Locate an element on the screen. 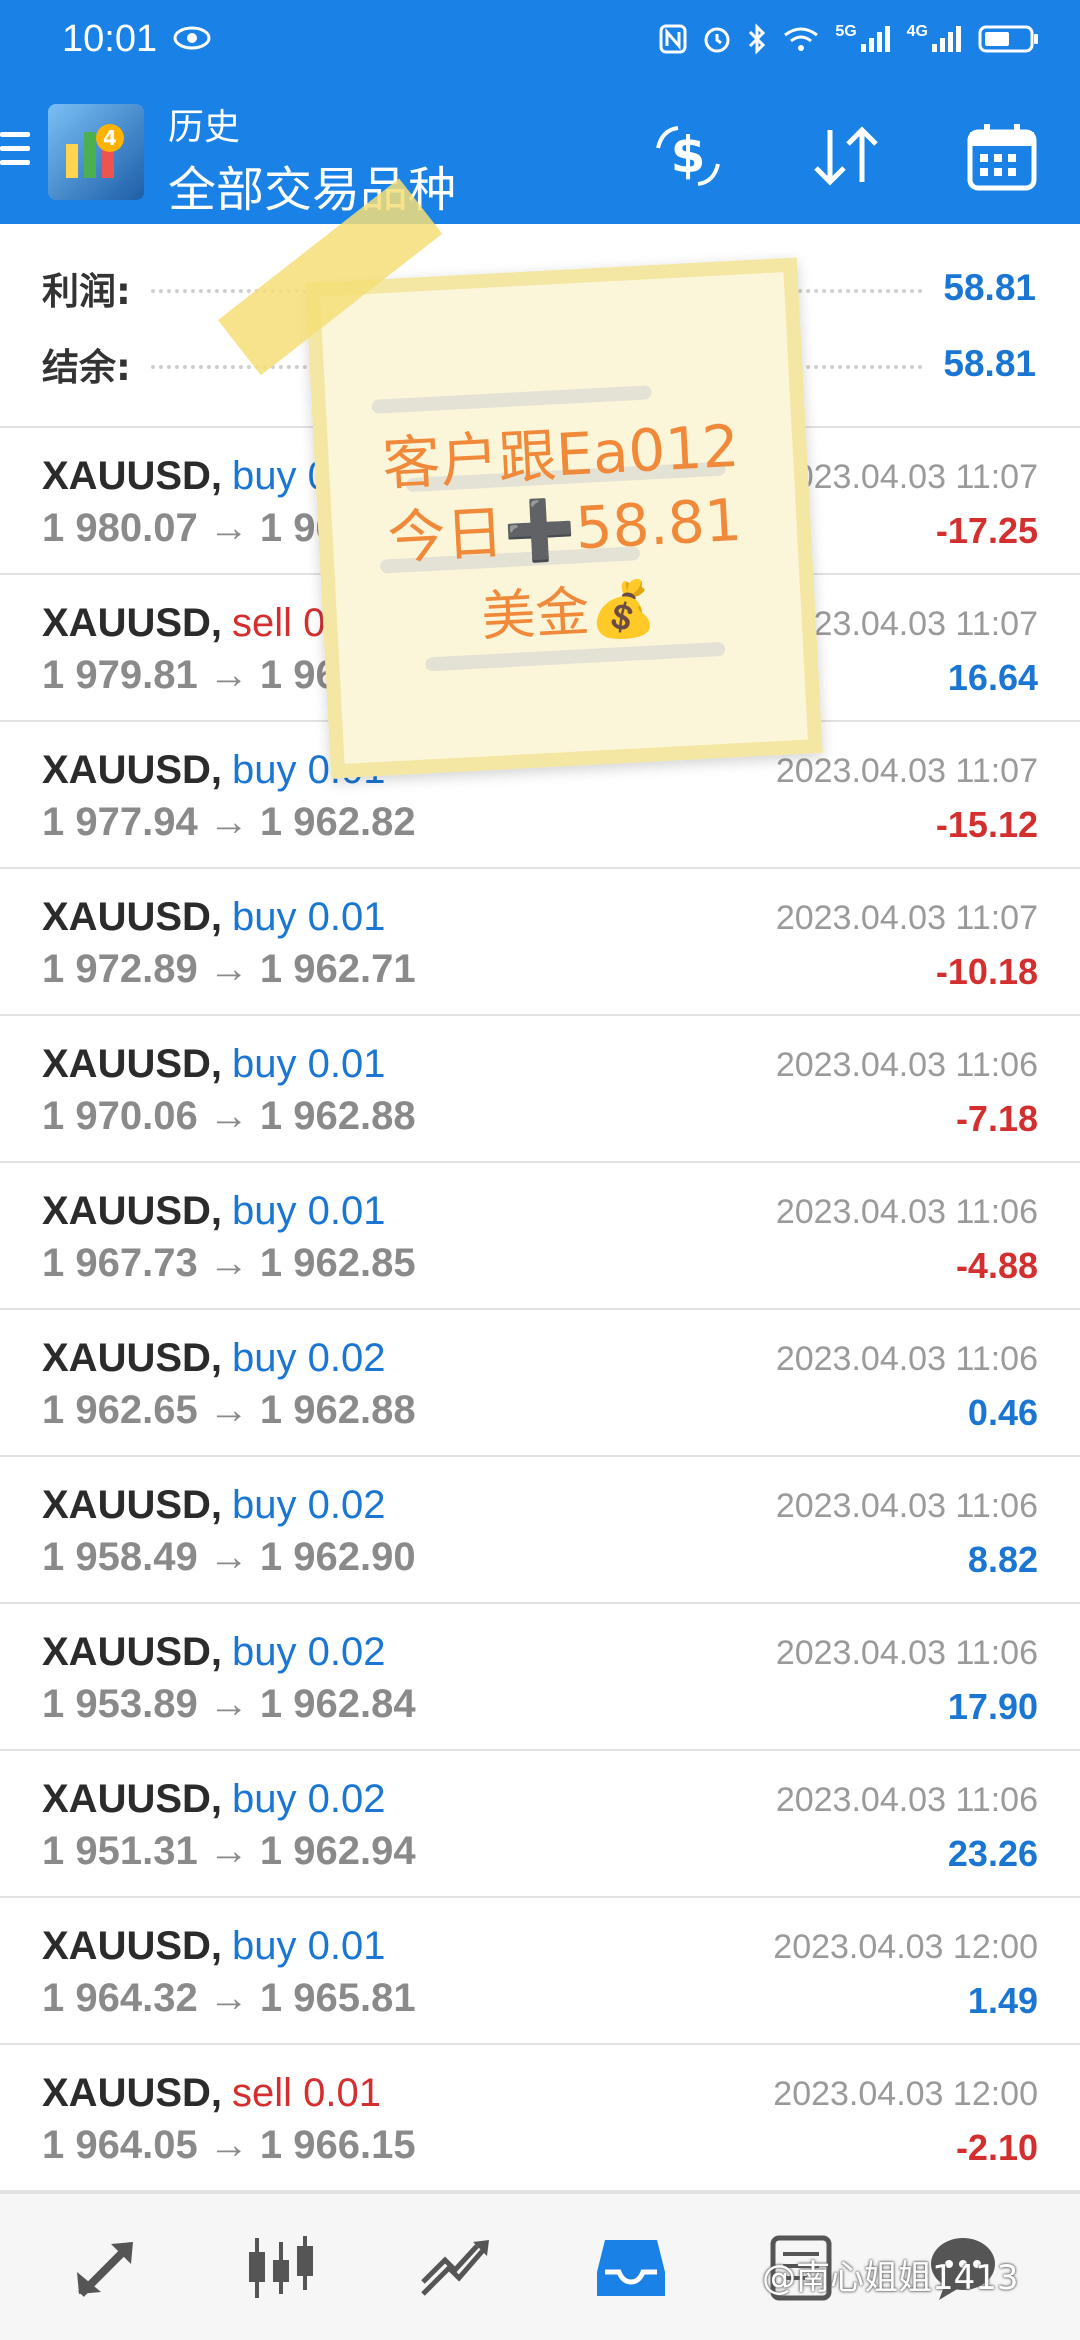 The width and height of the screenshot is (1080, 2340). currency-toggle-button: $ is located at coordinates (688, 156).